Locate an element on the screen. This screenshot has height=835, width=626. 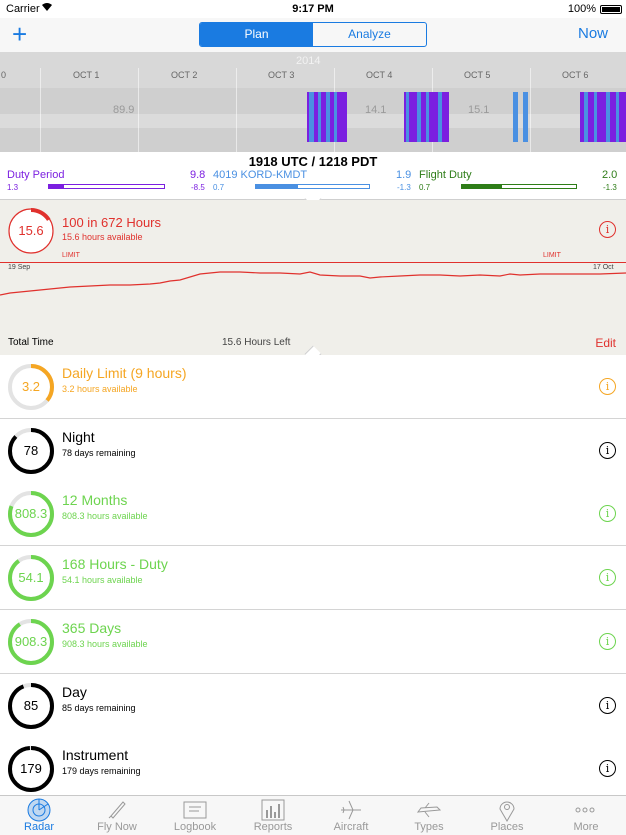
edit-button: Edit is located at coordinates (605, 343).